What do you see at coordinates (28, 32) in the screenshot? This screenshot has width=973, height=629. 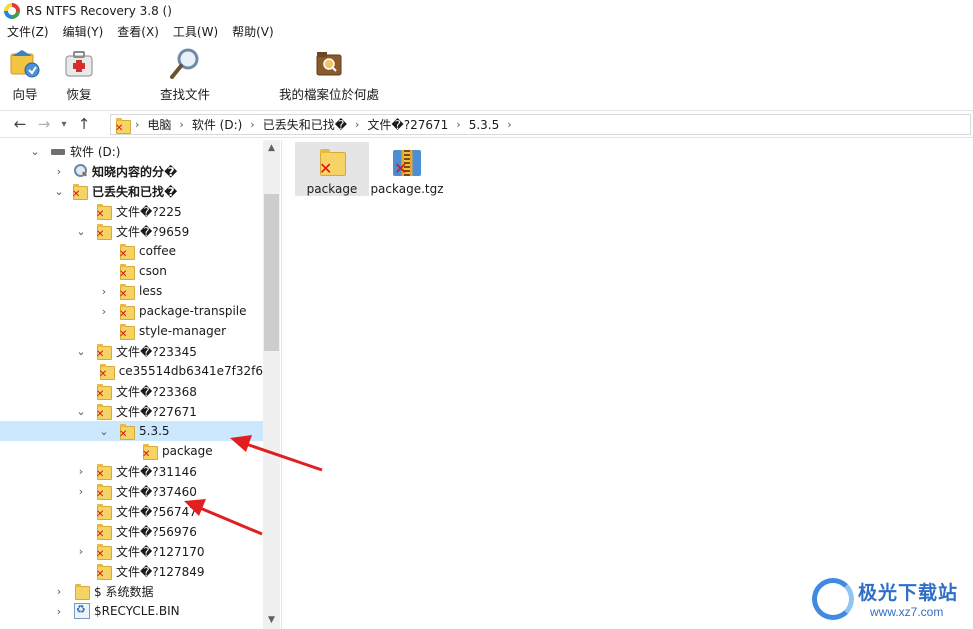 I see `menu-file: 文件(Z)` at bounding box center [28, 32].